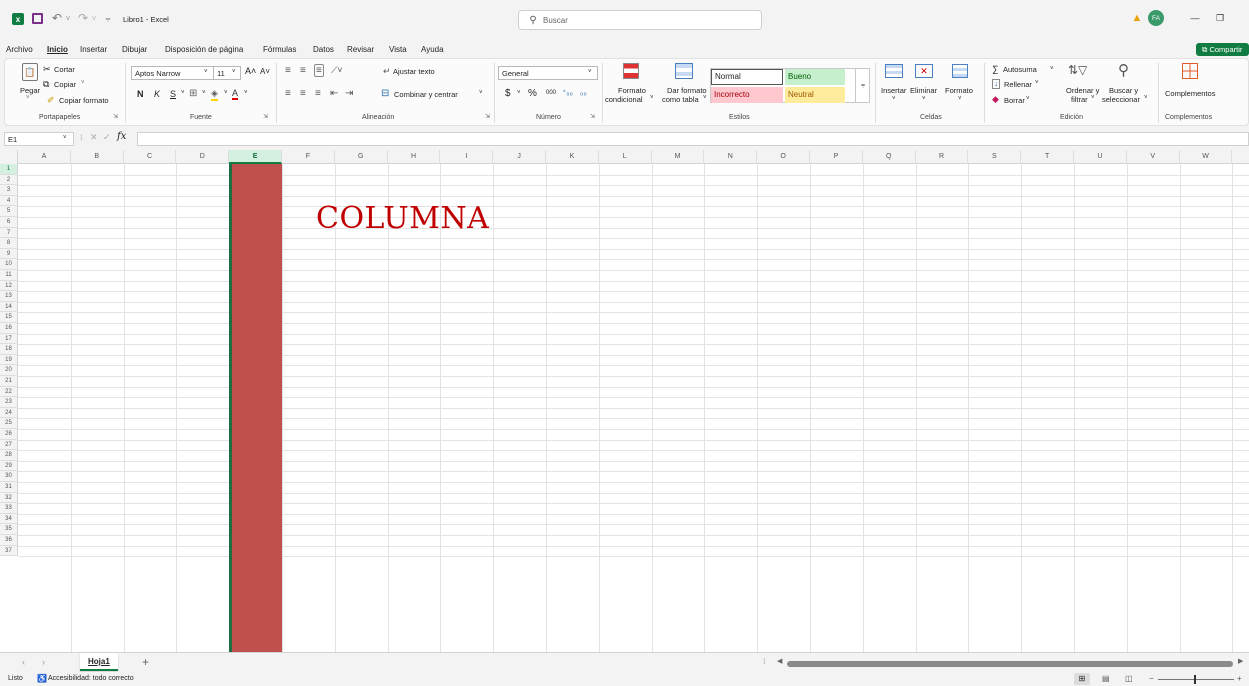 The image size is (1249, 686). Describe the element at coordinates (30, 72) in the screenshot. I see `paste-icon: 📋` at that location.